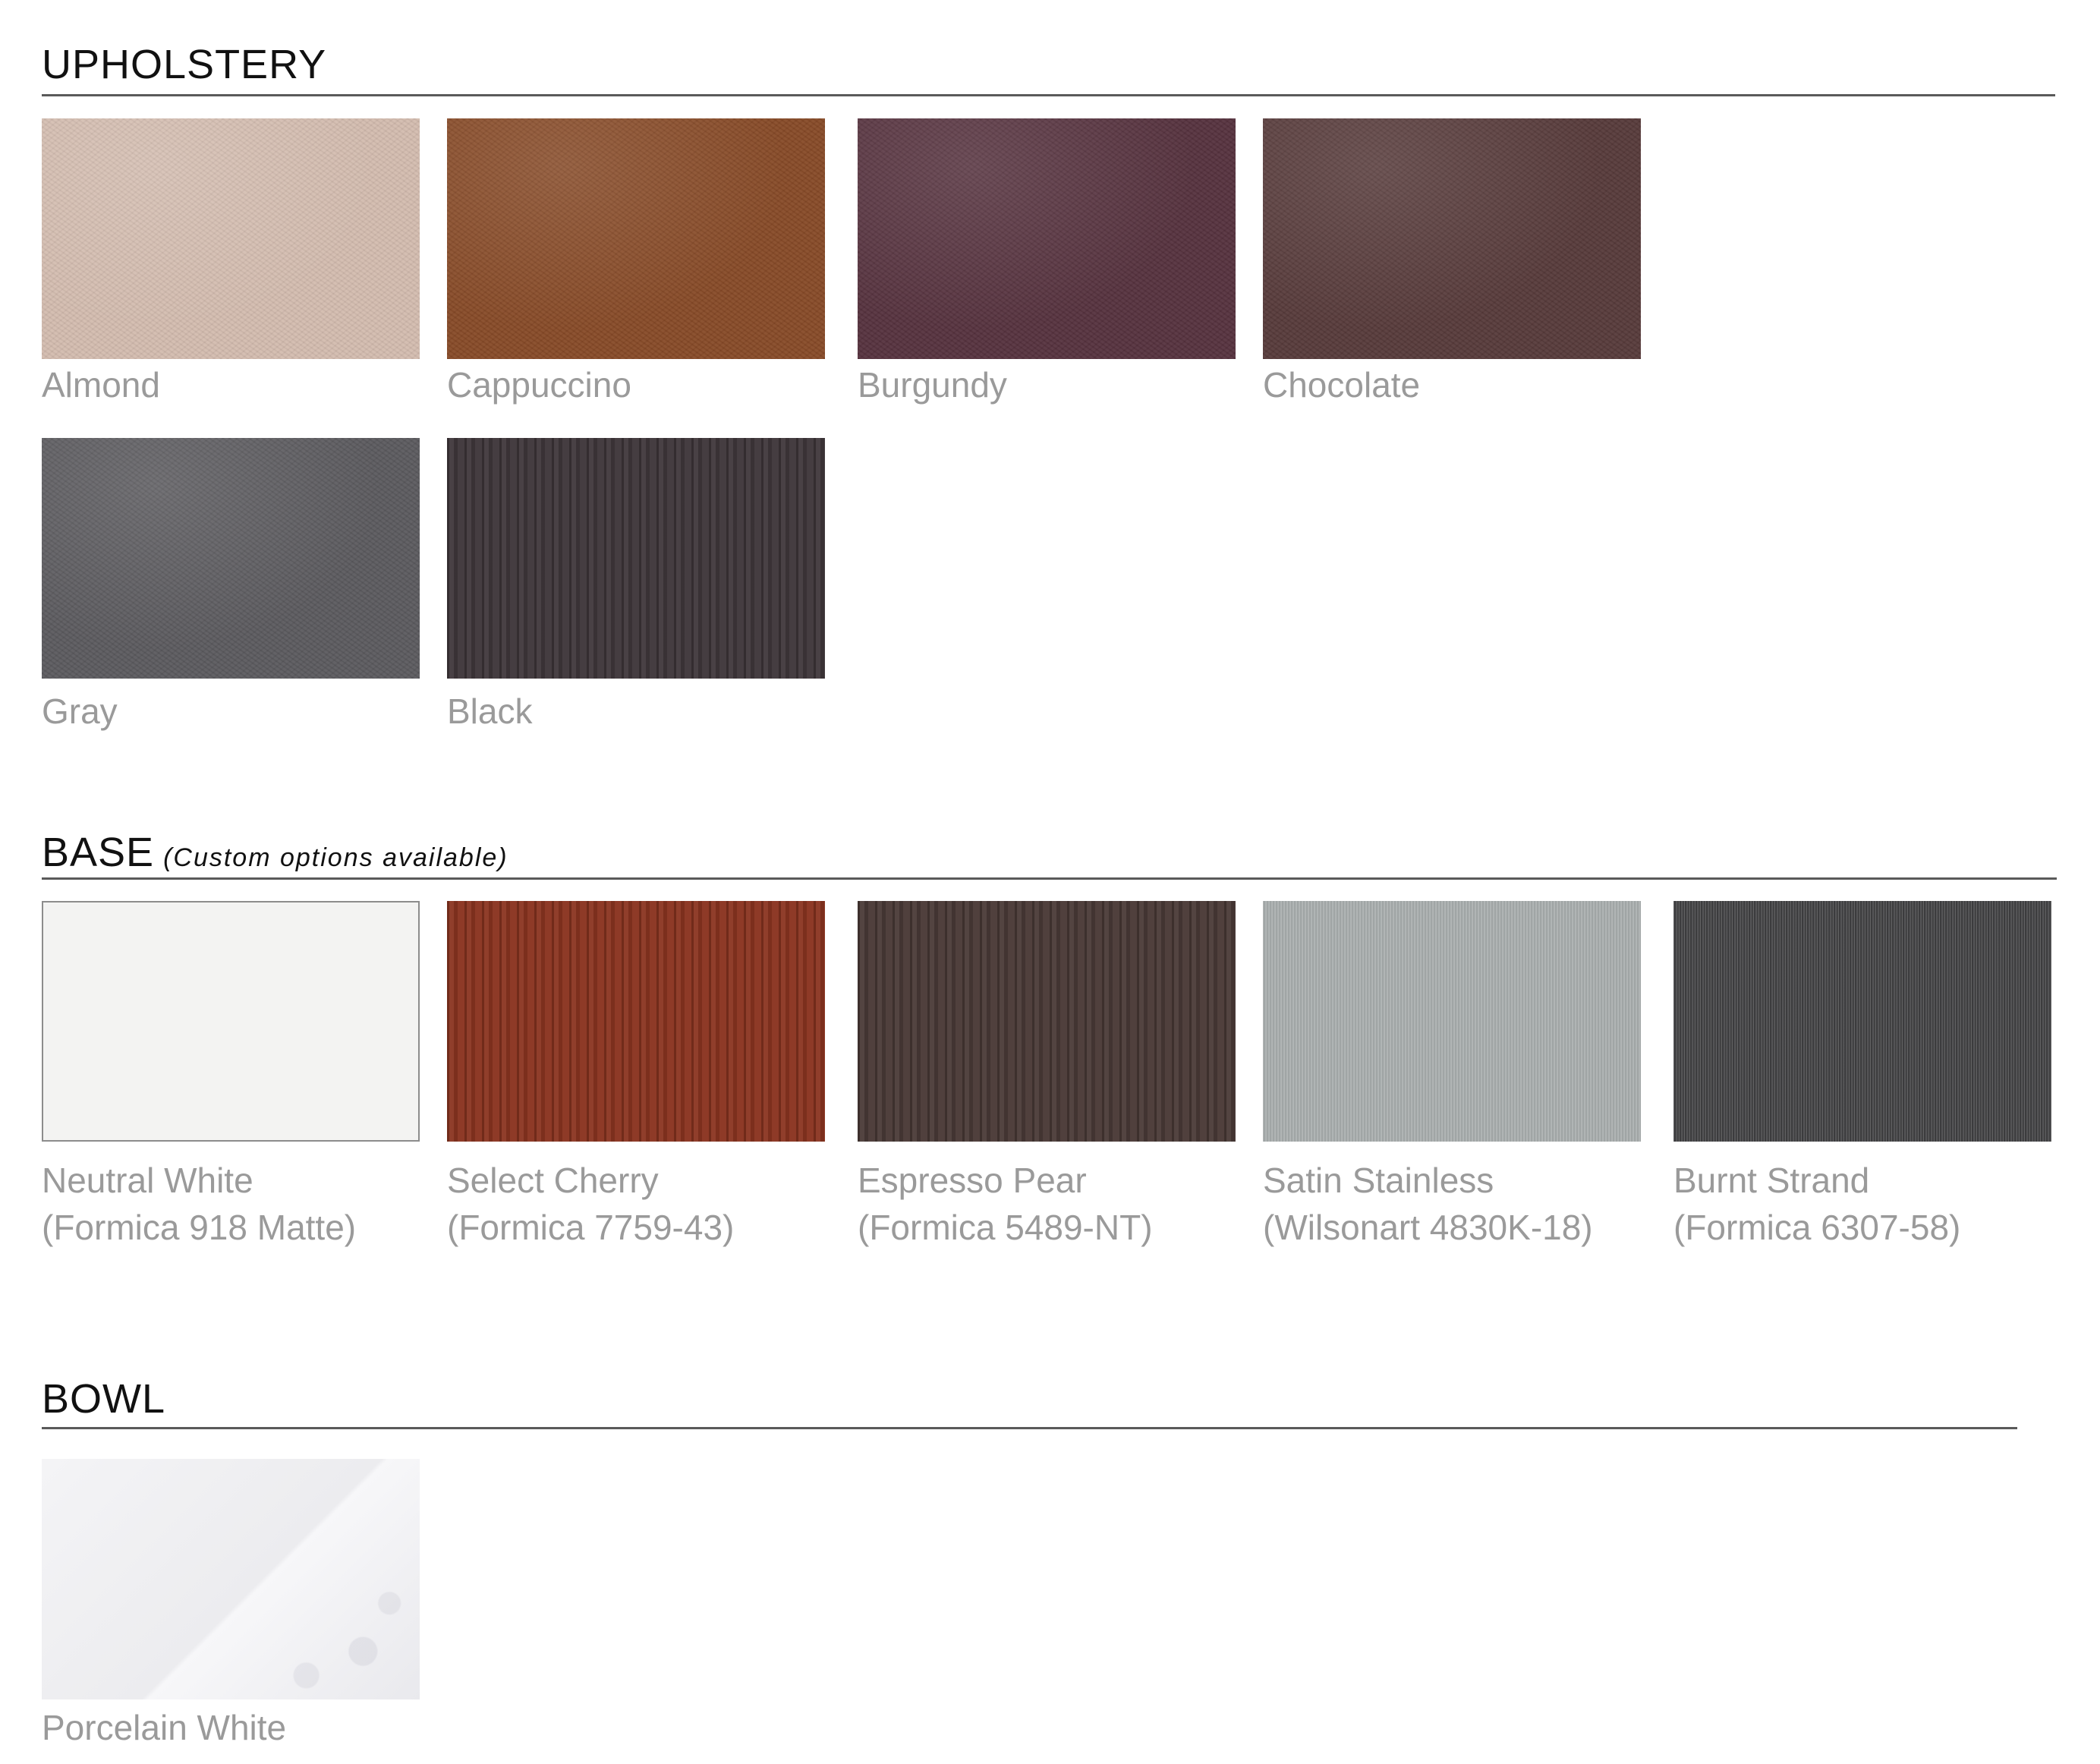 Image resolution: width=2100 pixels, height=1764 pixels. I want to click on swatch-label-neutral-white: Neutral White (Formica 918 Matte), so click(199, 1204).